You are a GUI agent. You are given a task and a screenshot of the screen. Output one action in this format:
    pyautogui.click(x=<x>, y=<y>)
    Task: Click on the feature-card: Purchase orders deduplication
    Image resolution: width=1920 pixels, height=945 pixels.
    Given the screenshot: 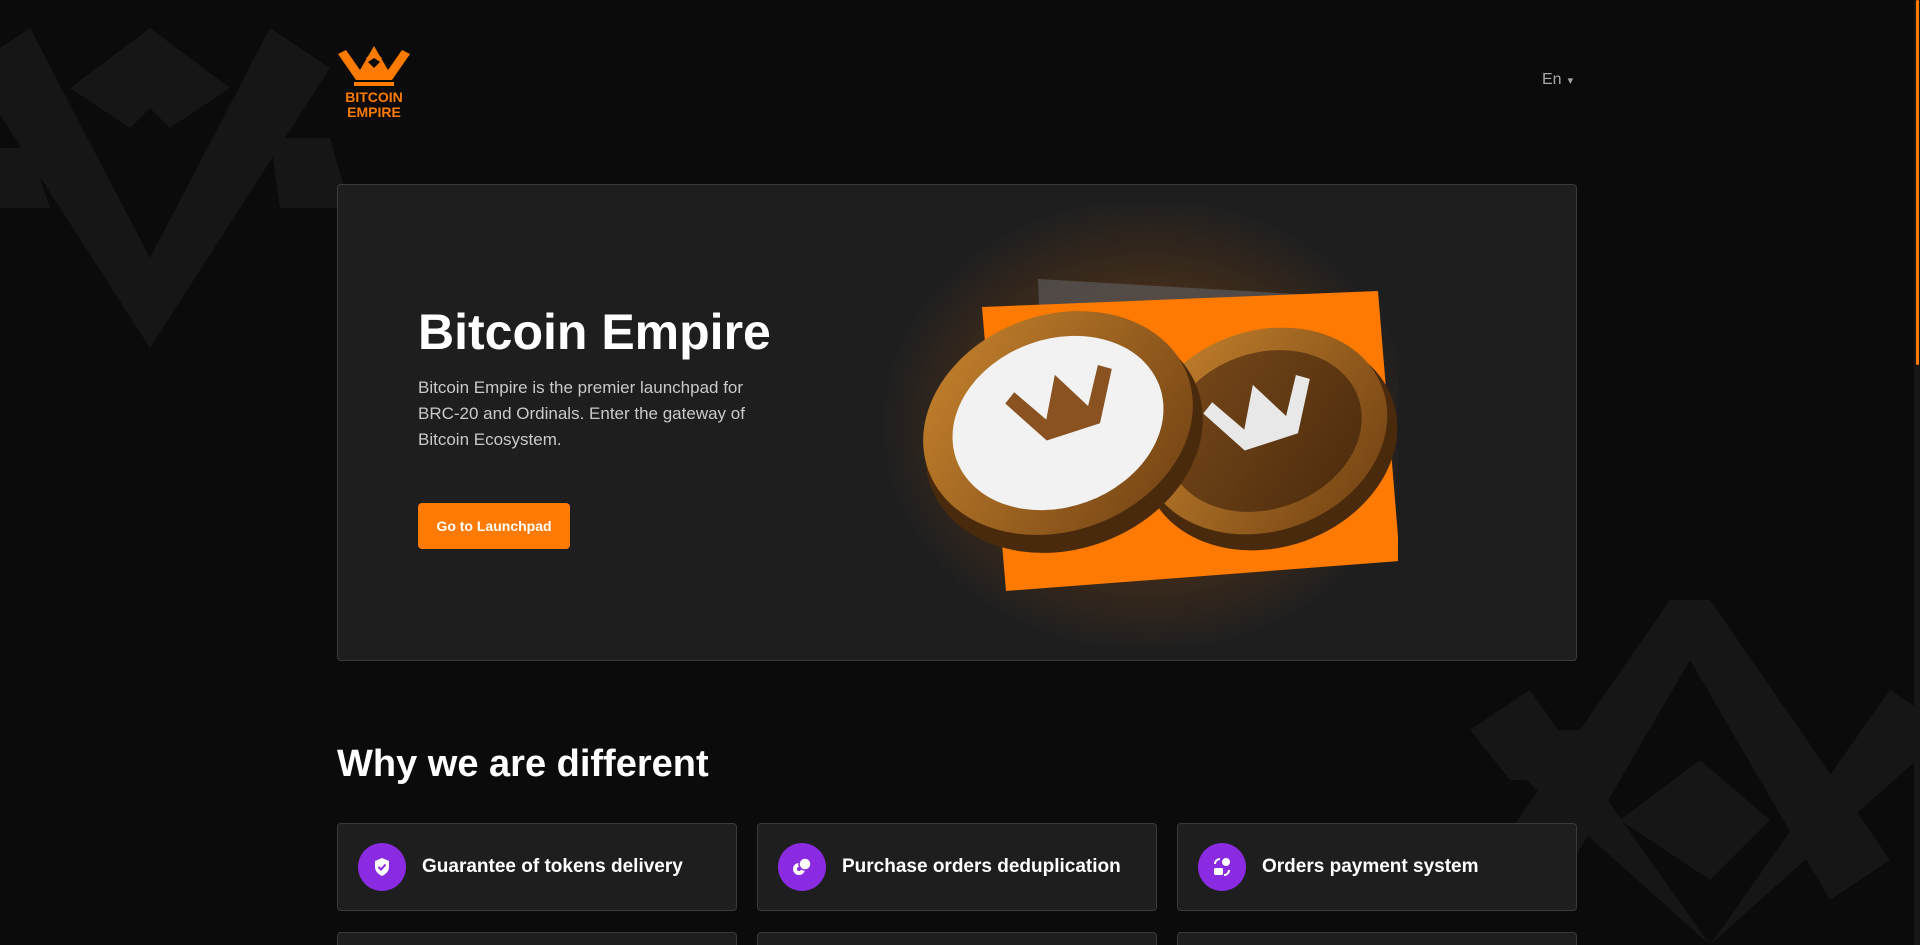 What is the action you would take?
    pyautogui.click(x=957, y=867)
    